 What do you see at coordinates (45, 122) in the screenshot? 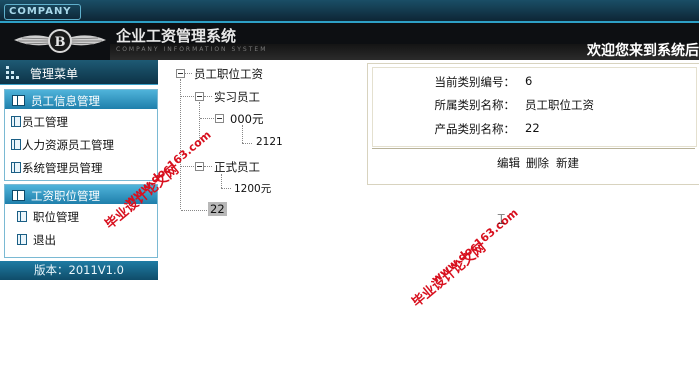
I see `sidebar-item-label: 员工管理` at bounding box center [45, 122].